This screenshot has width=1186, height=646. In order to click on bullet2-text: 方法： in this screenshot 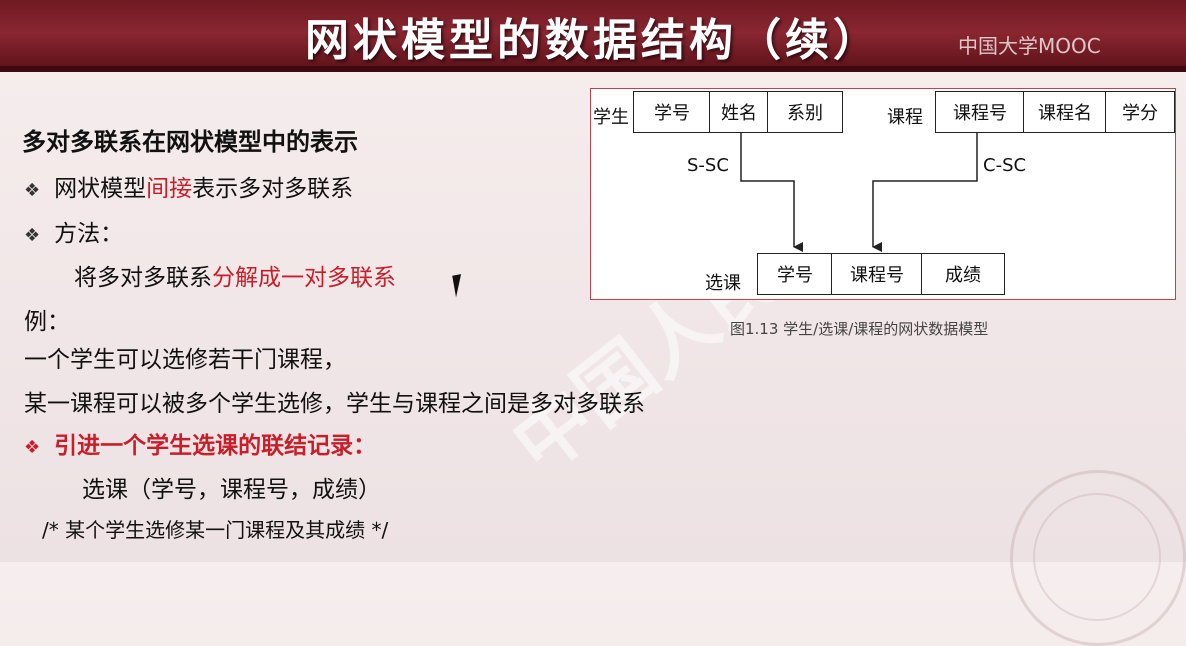, I will do `click(89, 234)`.